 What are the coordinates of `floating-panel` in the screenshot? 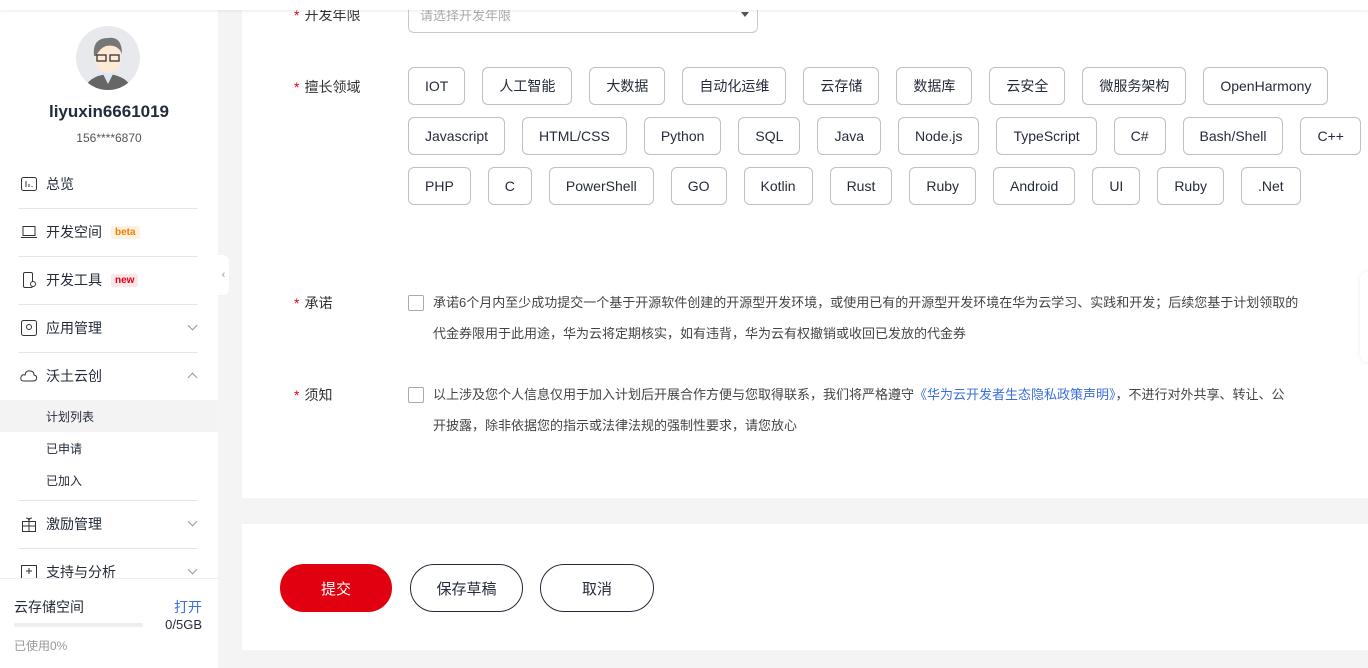 It's located at (1364, 317).